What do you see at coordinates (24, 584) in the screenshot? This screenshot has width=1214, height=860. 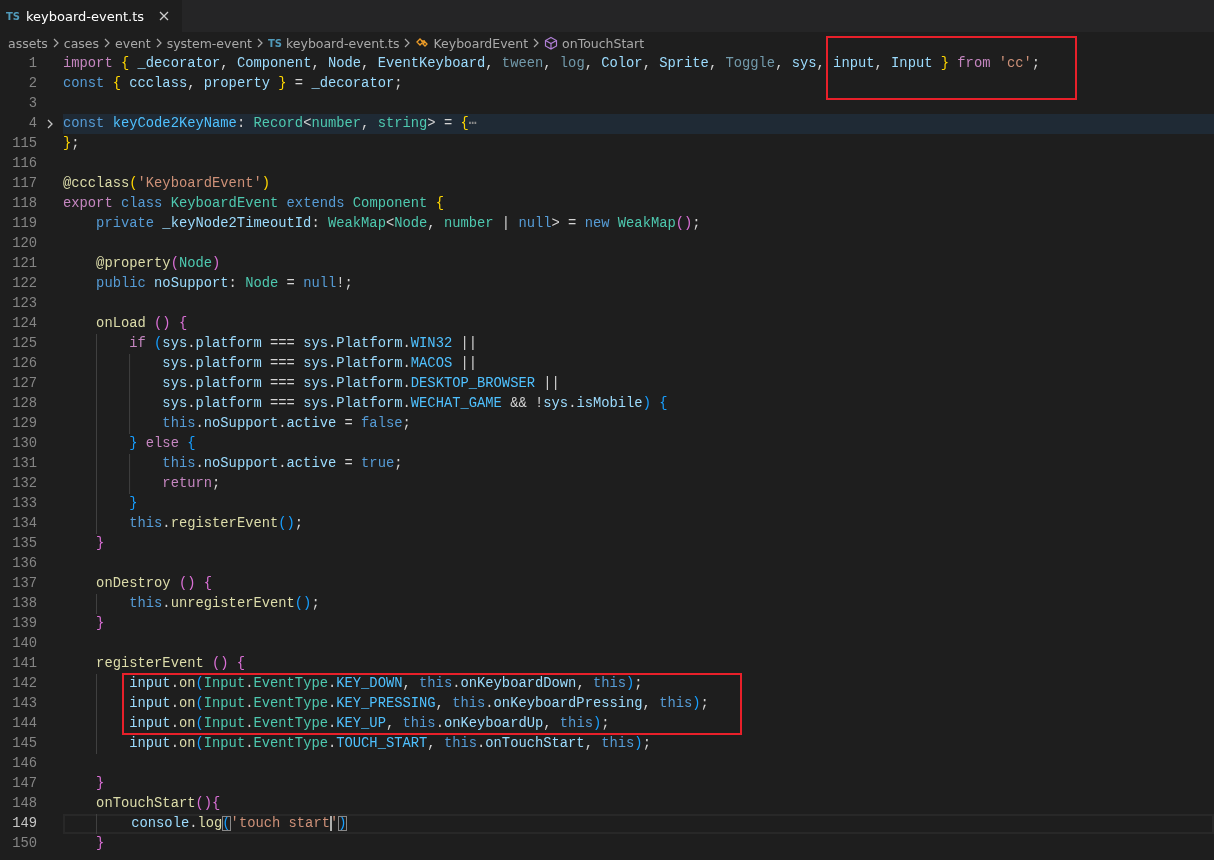 I see `line-number: 137` at bounding box center [24, 584].